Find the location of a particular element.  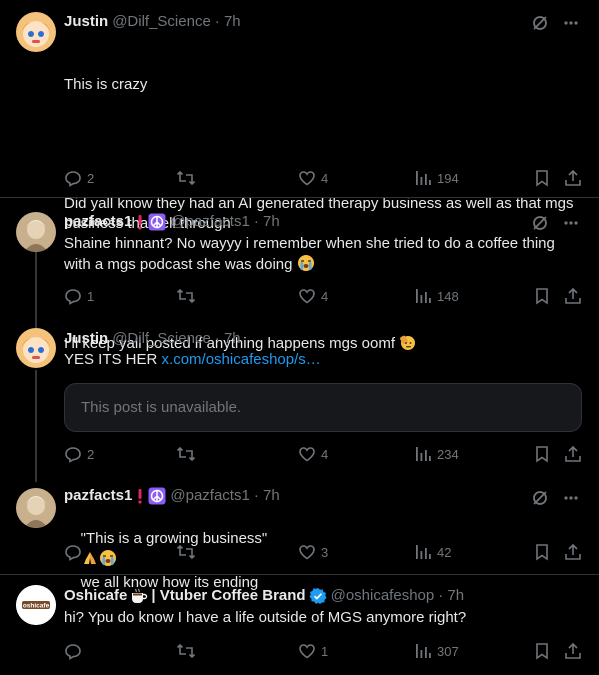

views-button: 194 is located at coordinates (436, 178).